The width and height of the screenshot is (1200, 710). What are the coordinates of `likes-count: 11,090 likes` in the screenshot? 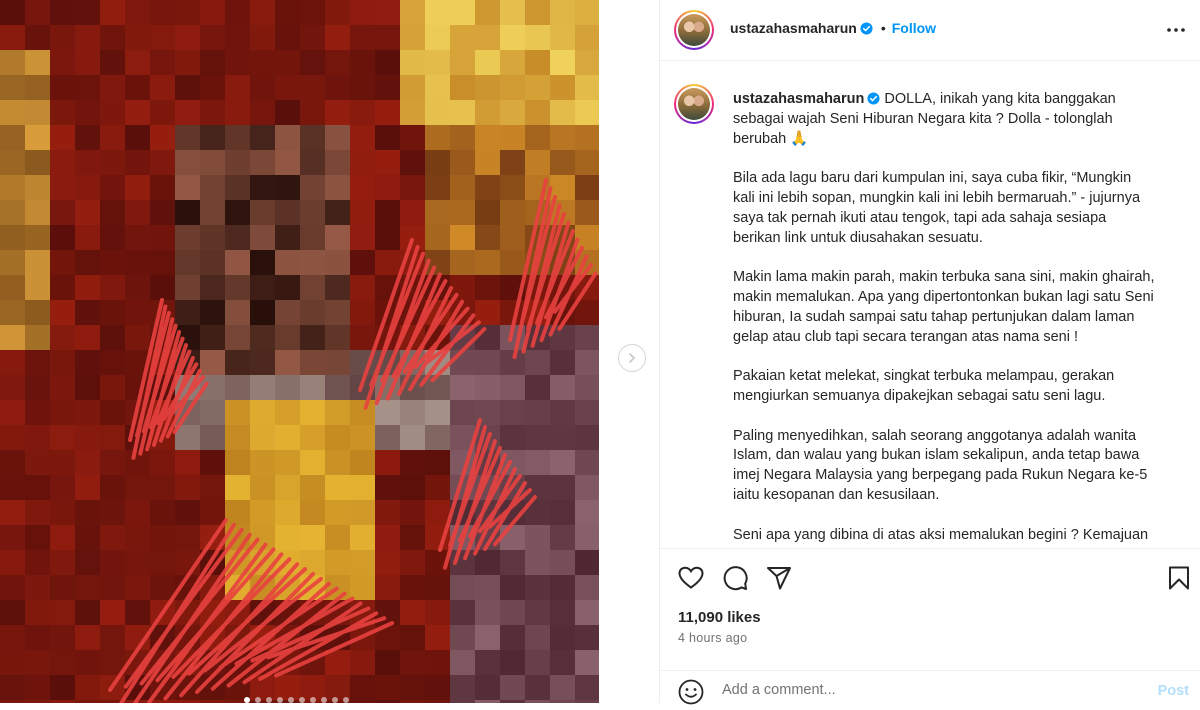 It's located at (719, 617).